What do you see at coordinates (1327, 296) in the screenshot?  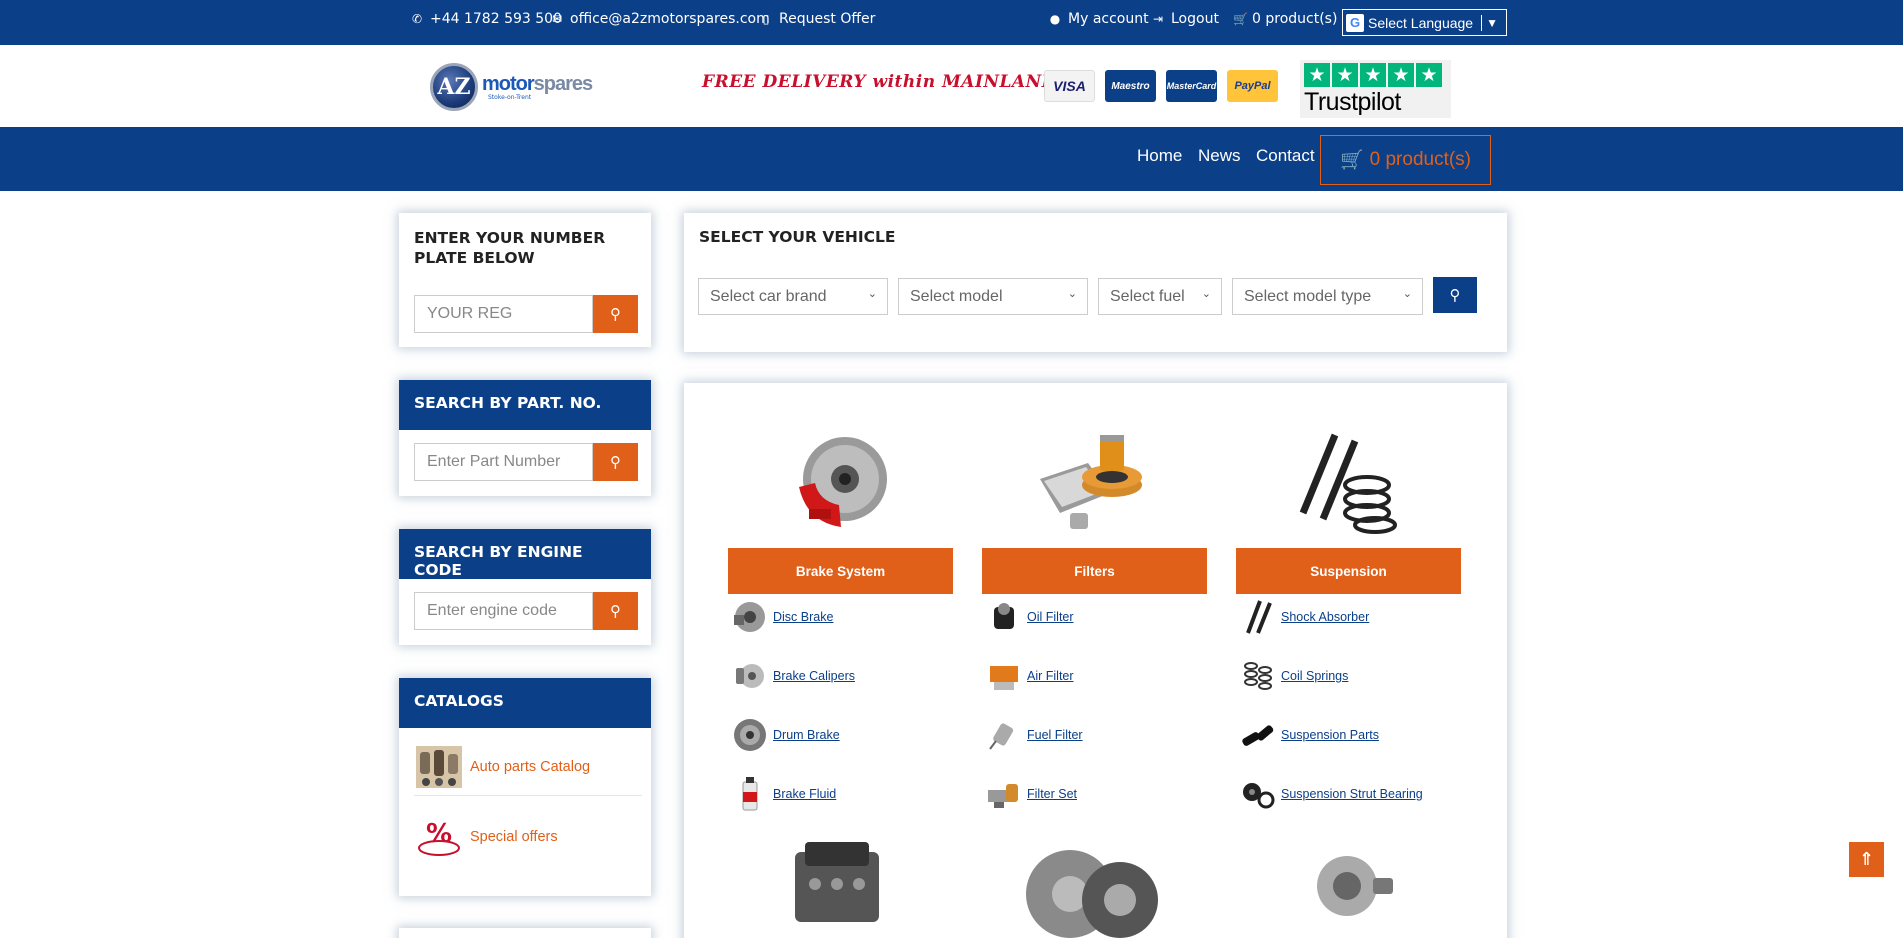 I see `model-type-select: Select model type ⌄` at bounding box center [1327, 296].